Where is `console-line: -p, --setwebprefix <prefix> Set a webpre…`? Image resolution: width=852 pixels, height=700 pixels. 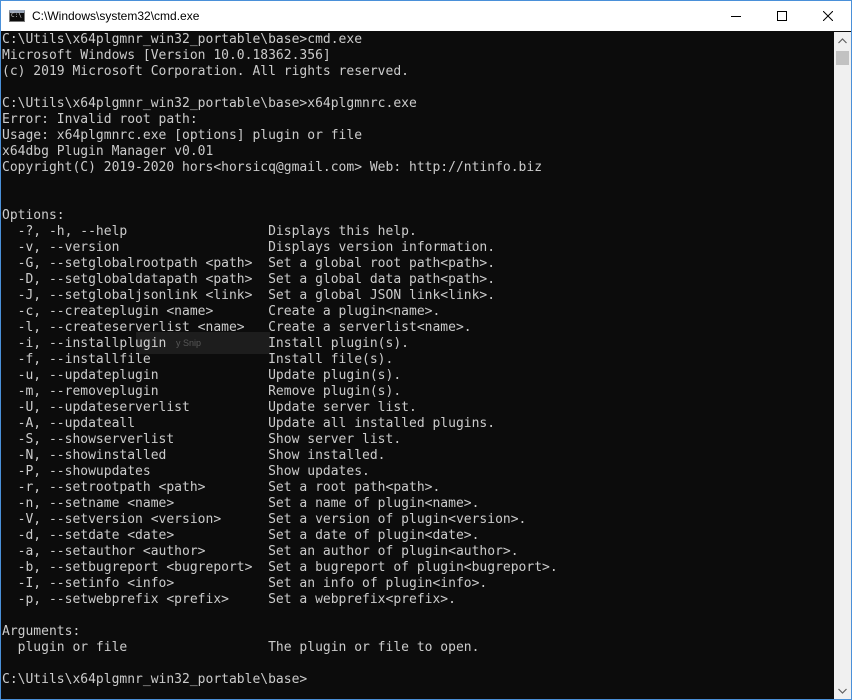 console-line: -p, --setwebprefix <prefix> Set a webpre… is located at coordinates (229, 599).